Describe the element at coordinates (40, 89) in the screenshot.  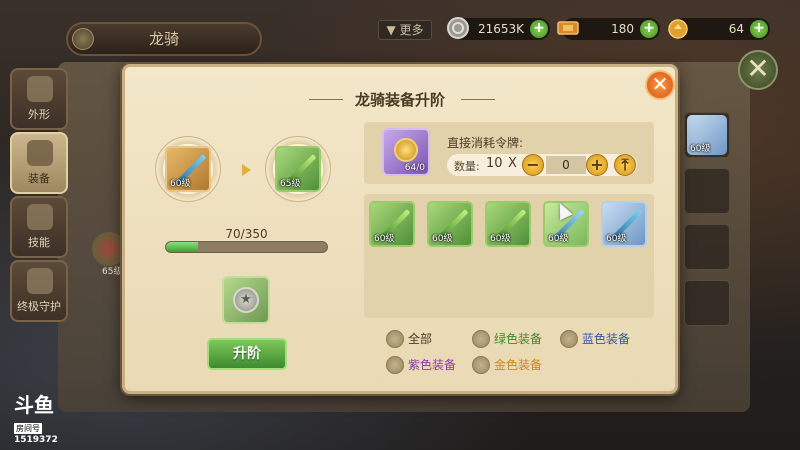
I see `dragon-head-icon` at that location.